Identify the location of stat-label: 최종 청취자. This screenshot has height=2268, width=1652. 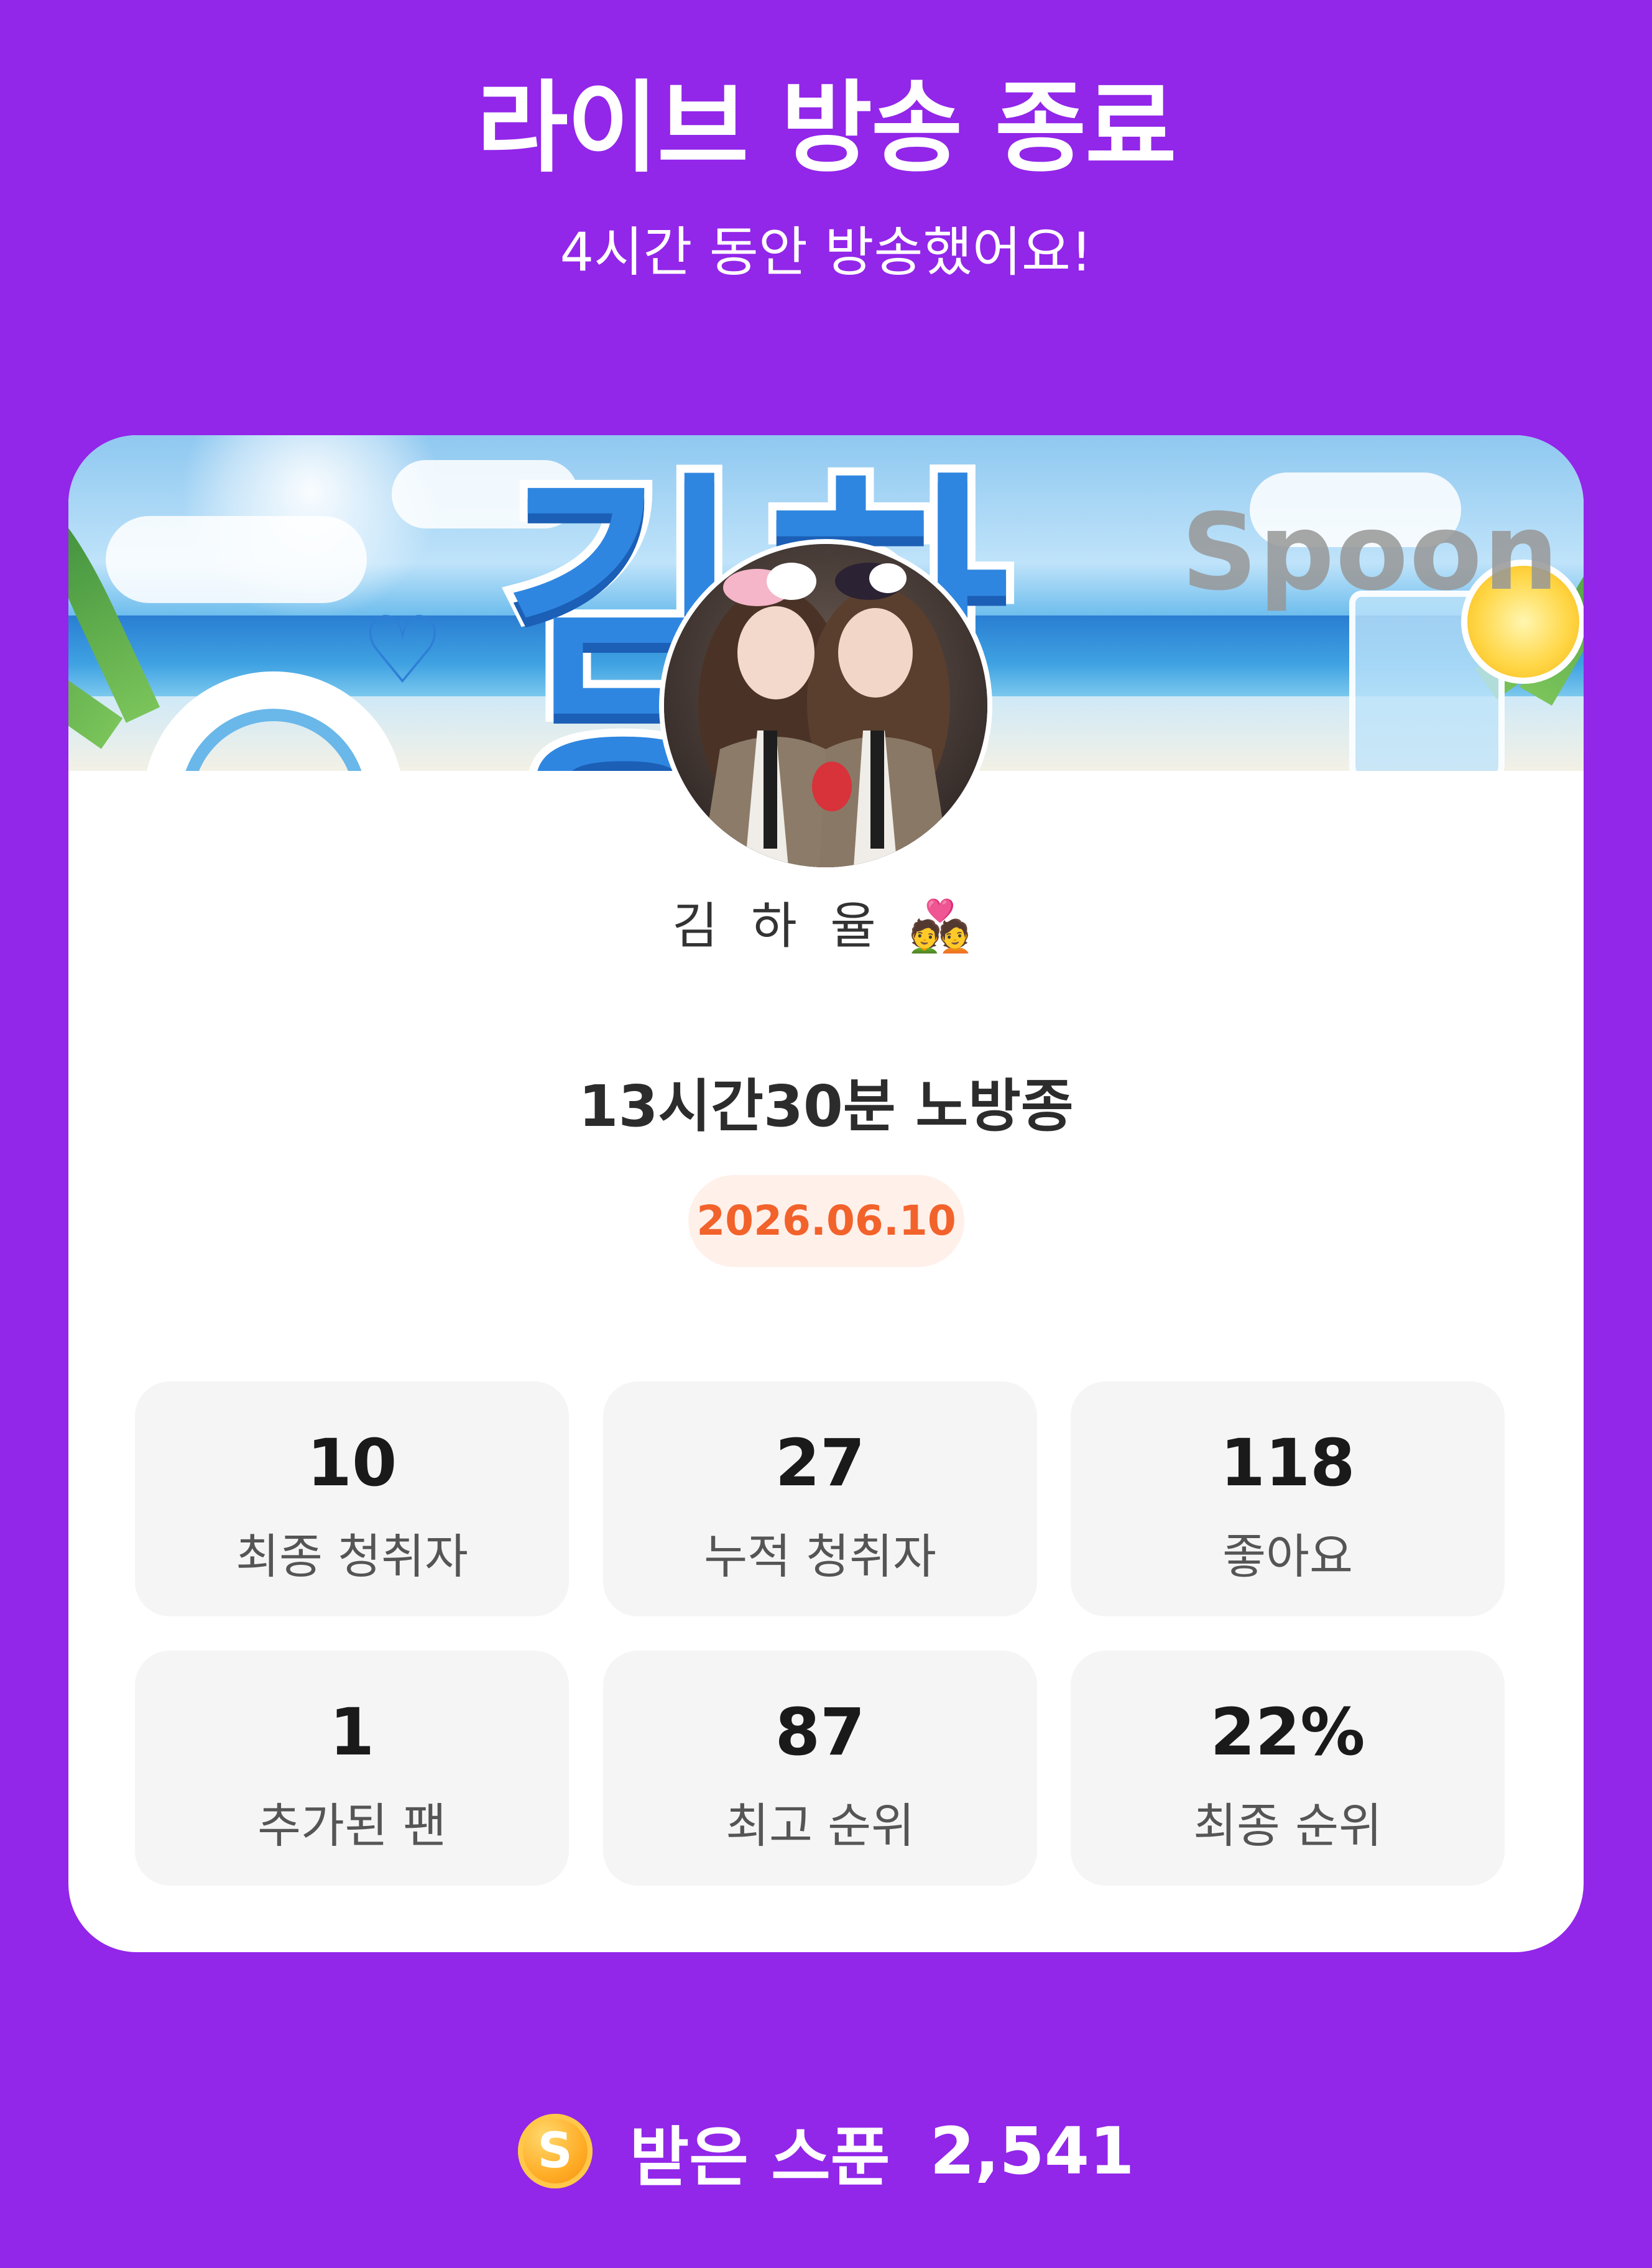
(352, 1556).